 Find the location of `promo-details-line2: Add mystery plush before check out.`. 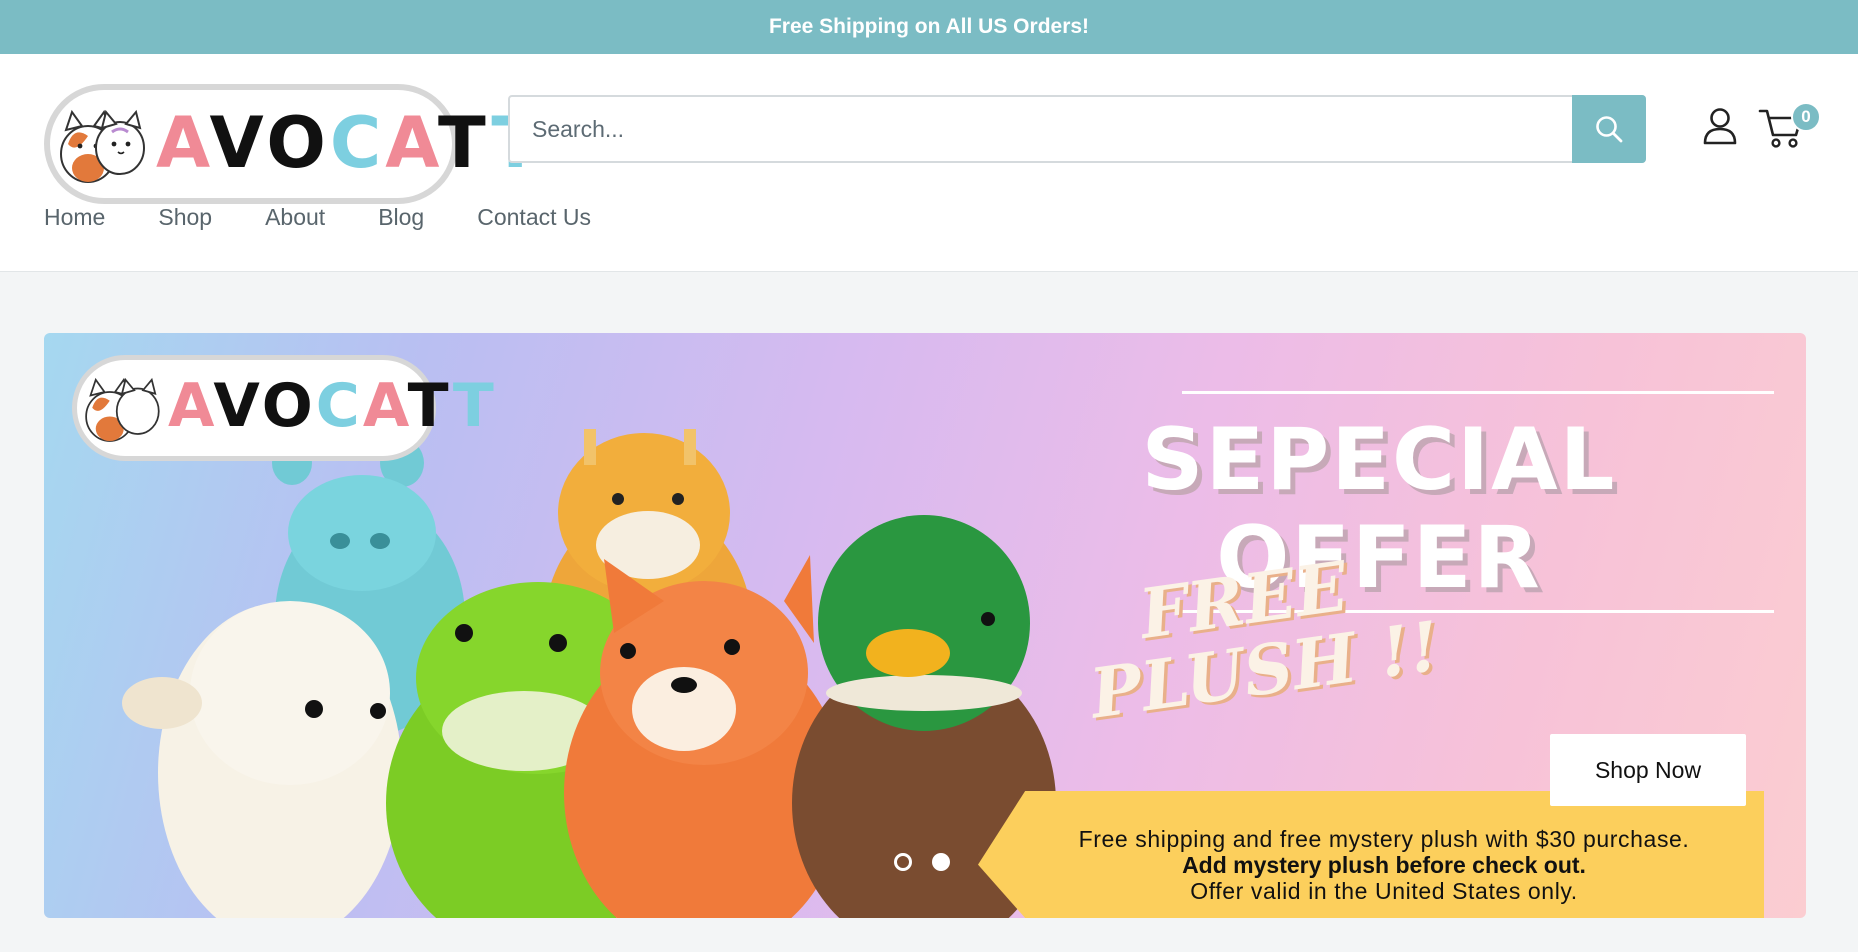

promo-details-line2: Add mystery plush before check out. is located at coordinates (1384, 865).